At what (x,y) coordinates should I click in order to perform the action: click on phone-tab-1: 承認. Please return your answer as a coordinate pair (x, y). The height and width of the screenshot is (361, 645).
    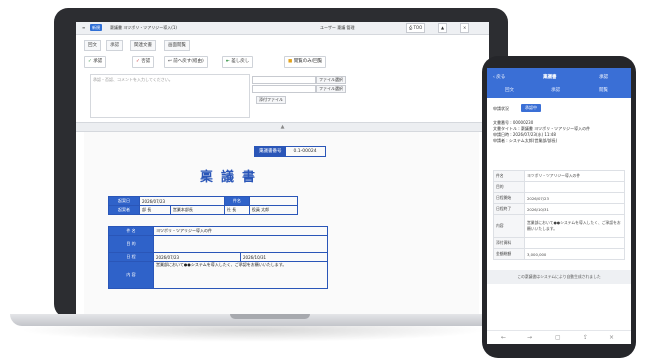
    Looking at the image, I should click on (555, 90).